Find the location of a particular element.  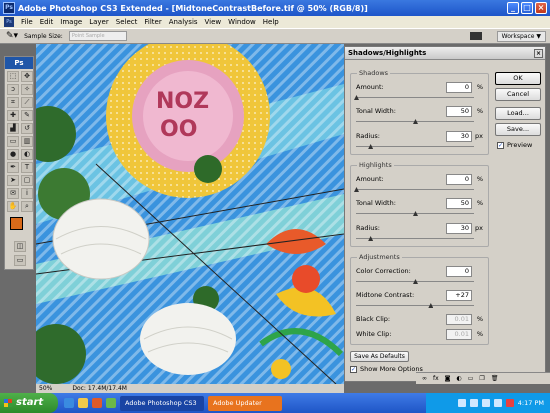

new-layer-icon: ❐ is located at coordinates (481, 378).